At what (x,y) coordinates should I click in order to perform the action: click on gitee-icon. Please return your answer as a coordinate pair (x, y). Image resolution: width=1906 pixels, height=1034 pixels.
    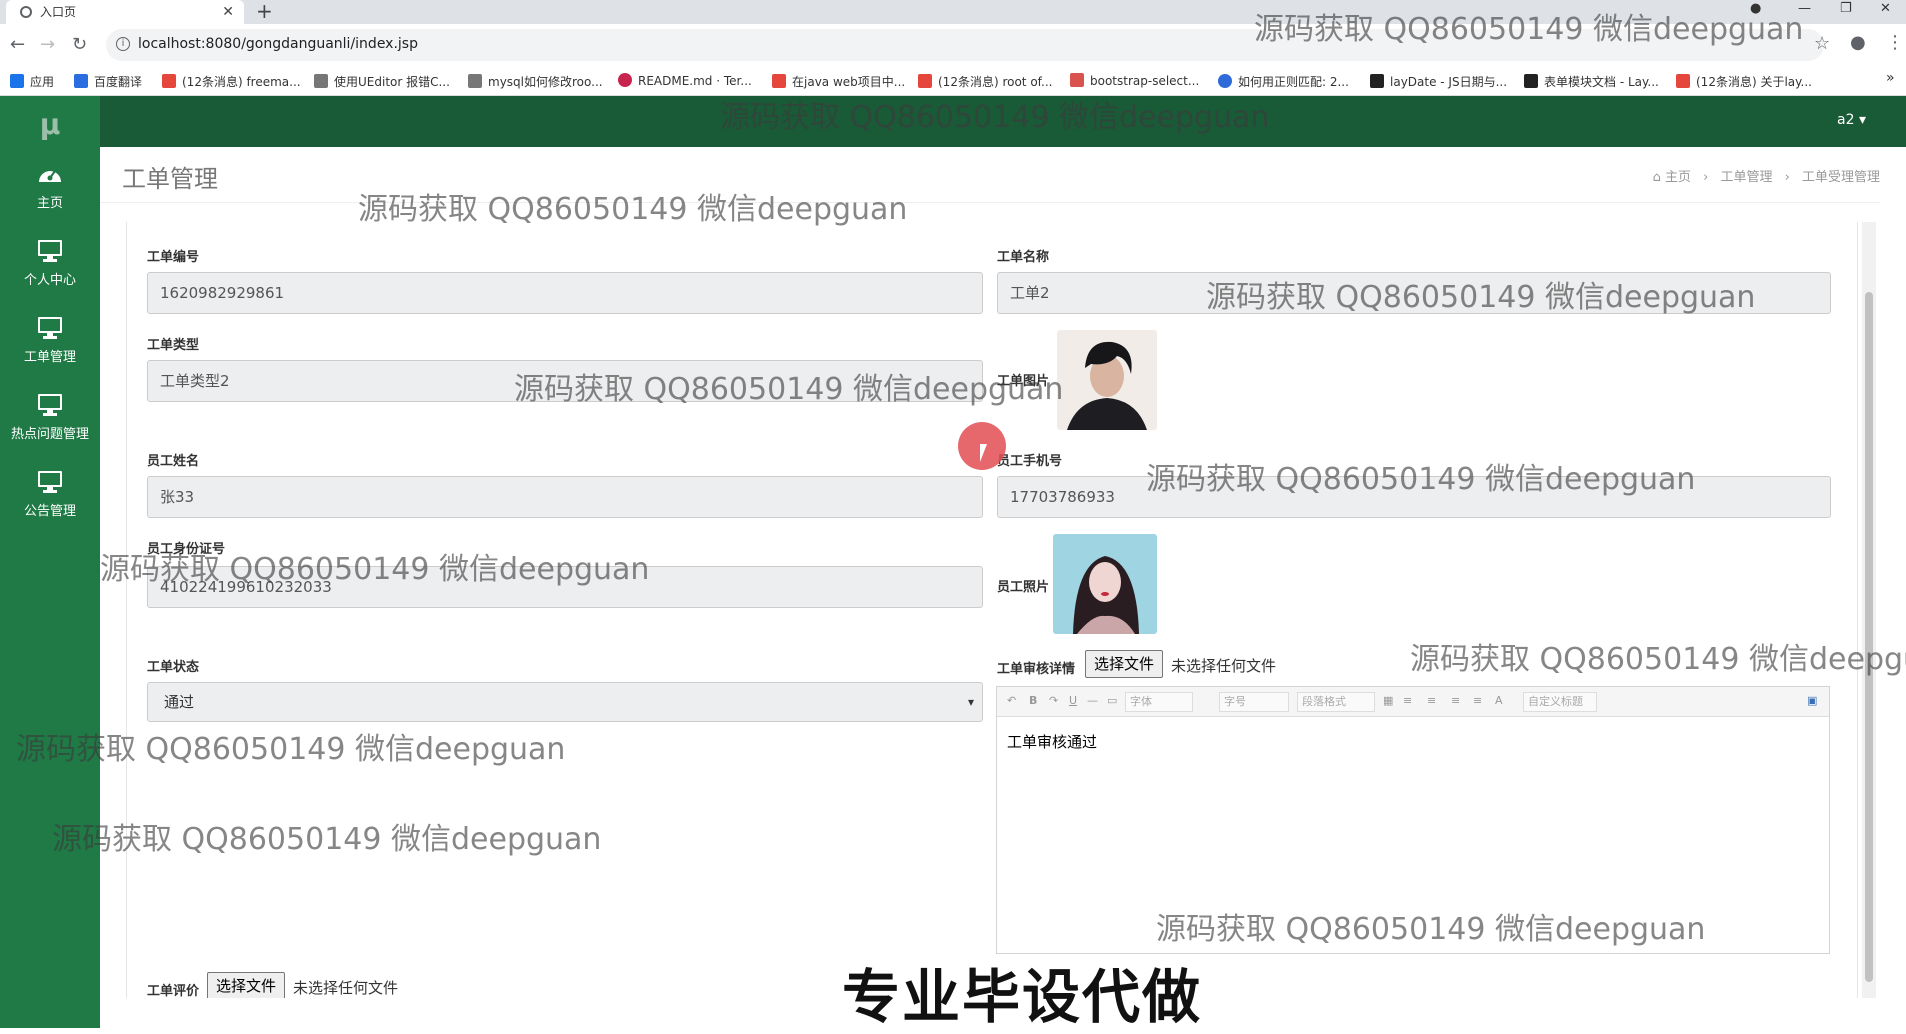
    Looking at the image, I should click on (625, 80).